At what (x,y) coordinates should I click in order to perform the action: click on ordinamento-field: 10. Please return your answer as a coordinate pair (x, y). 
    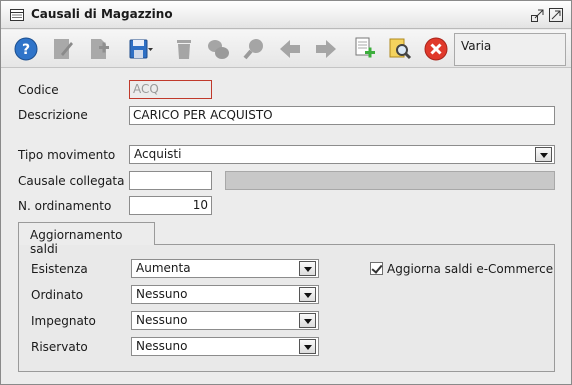
    Looking at the image, I should click on (170, 205).